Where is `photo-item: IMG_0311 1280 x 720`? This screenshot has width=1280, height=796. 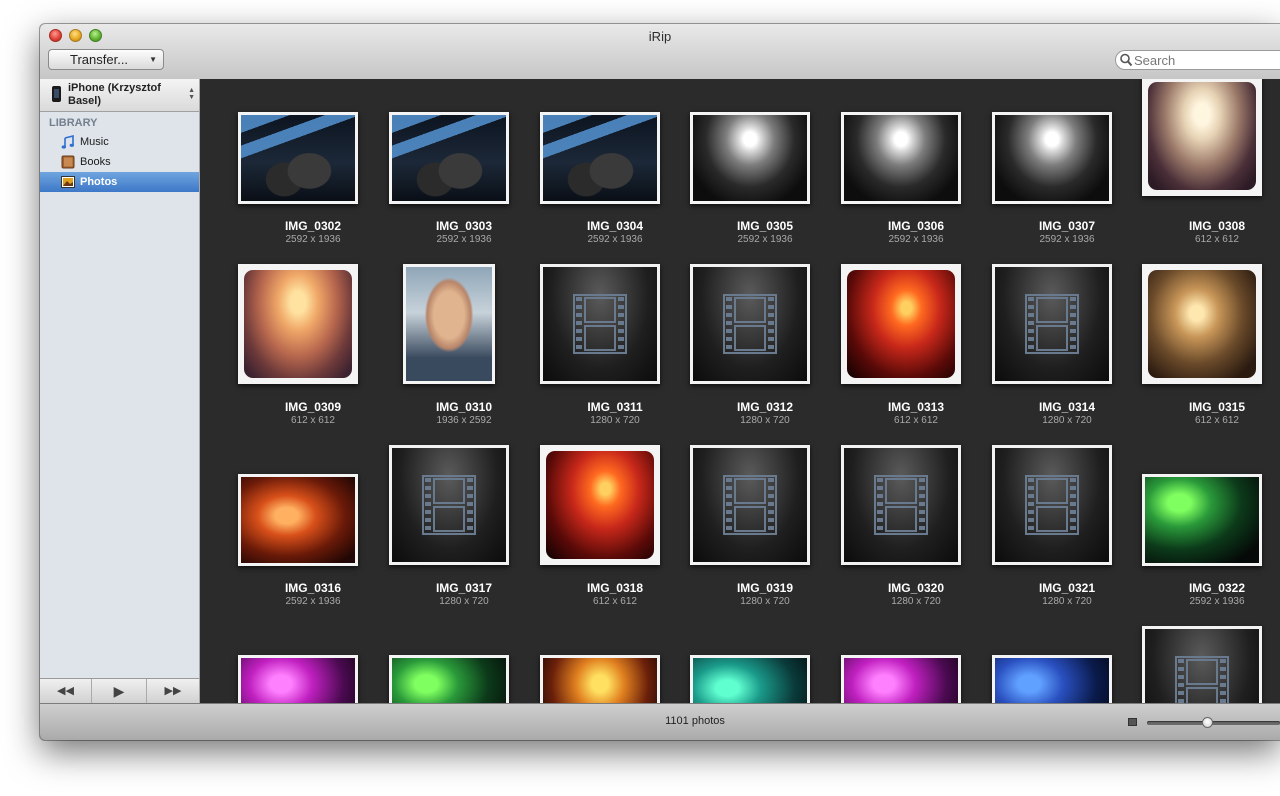 photo-item: IMG_0311 1280 x 720 is located at coordinates (615, 354).